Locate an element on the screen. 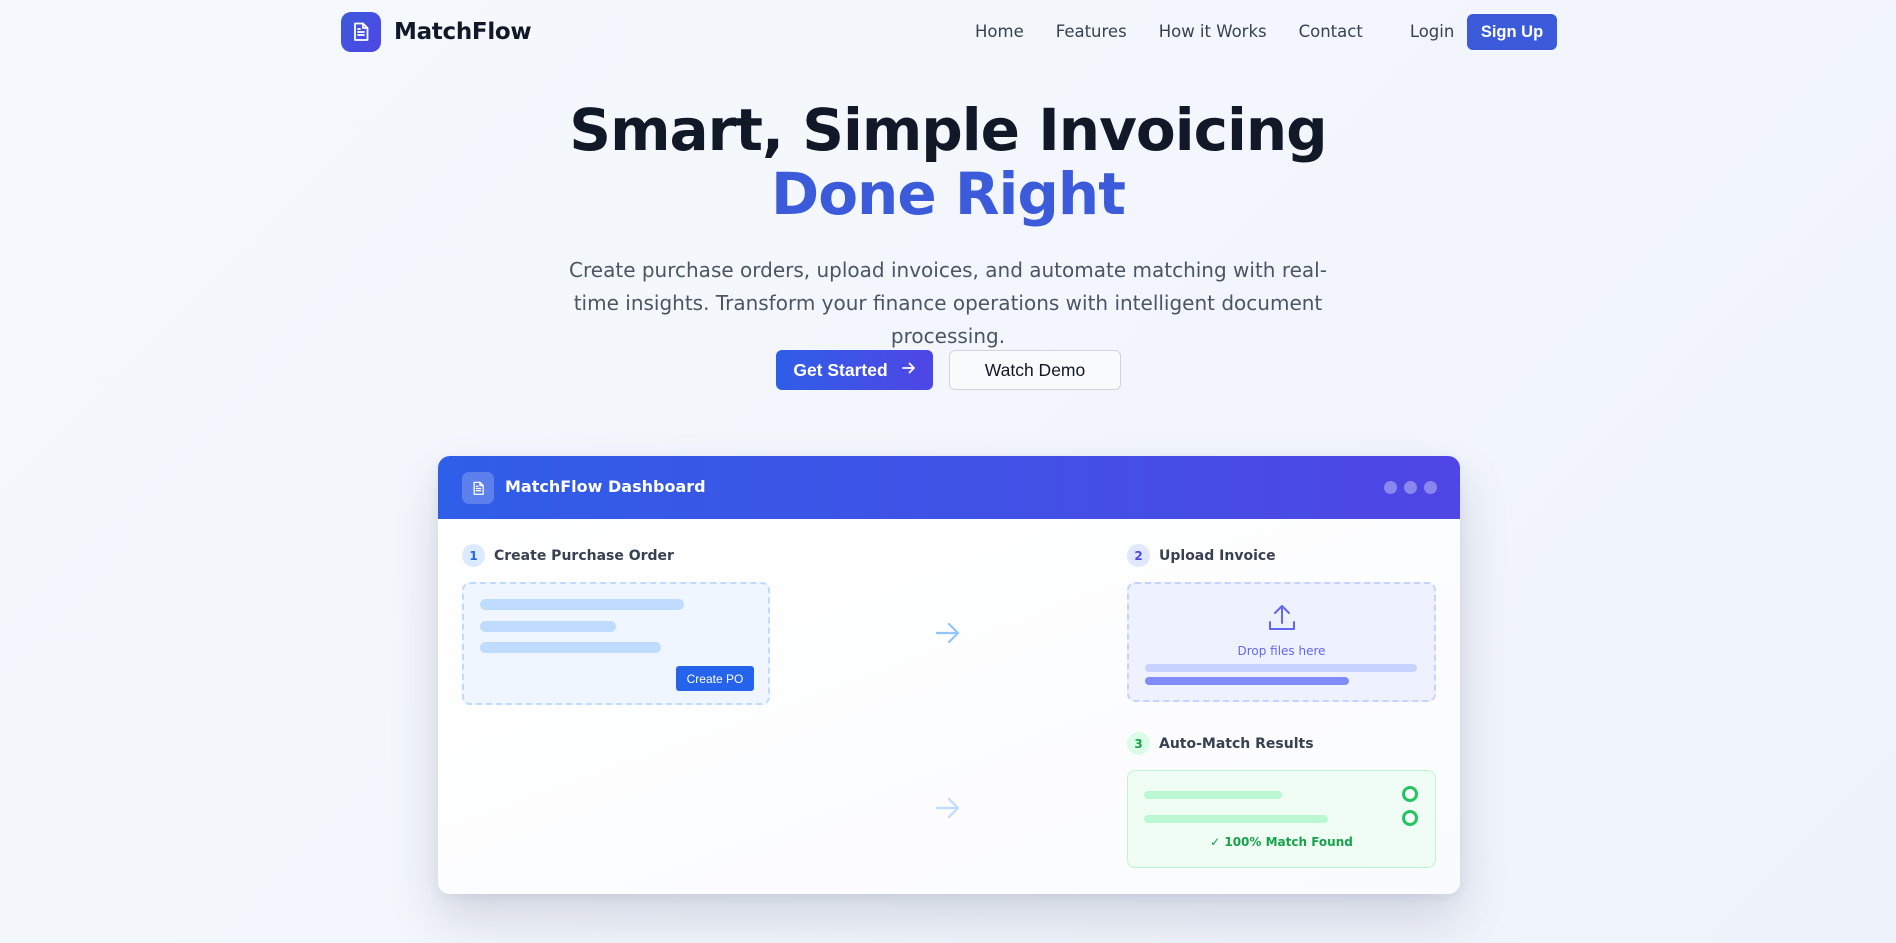  match-result-text: ✓ 100% Match Found is located at coordinates (1281, 842).